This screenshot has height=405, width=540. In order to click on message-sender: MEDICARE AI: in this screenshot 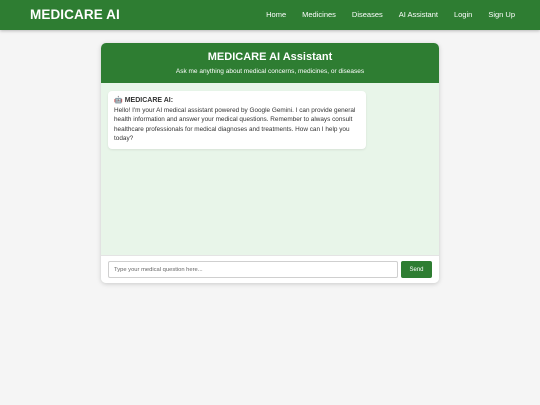, I will do `click(149, 100)`.